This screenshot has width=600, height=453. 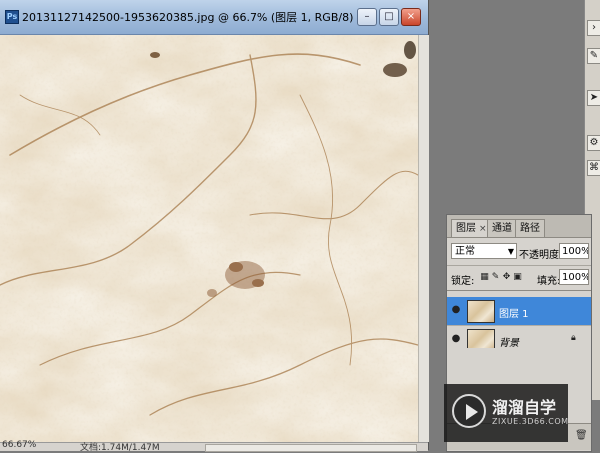 I want to click on document-vertical-scrollbar, so click(x=423, y=238).